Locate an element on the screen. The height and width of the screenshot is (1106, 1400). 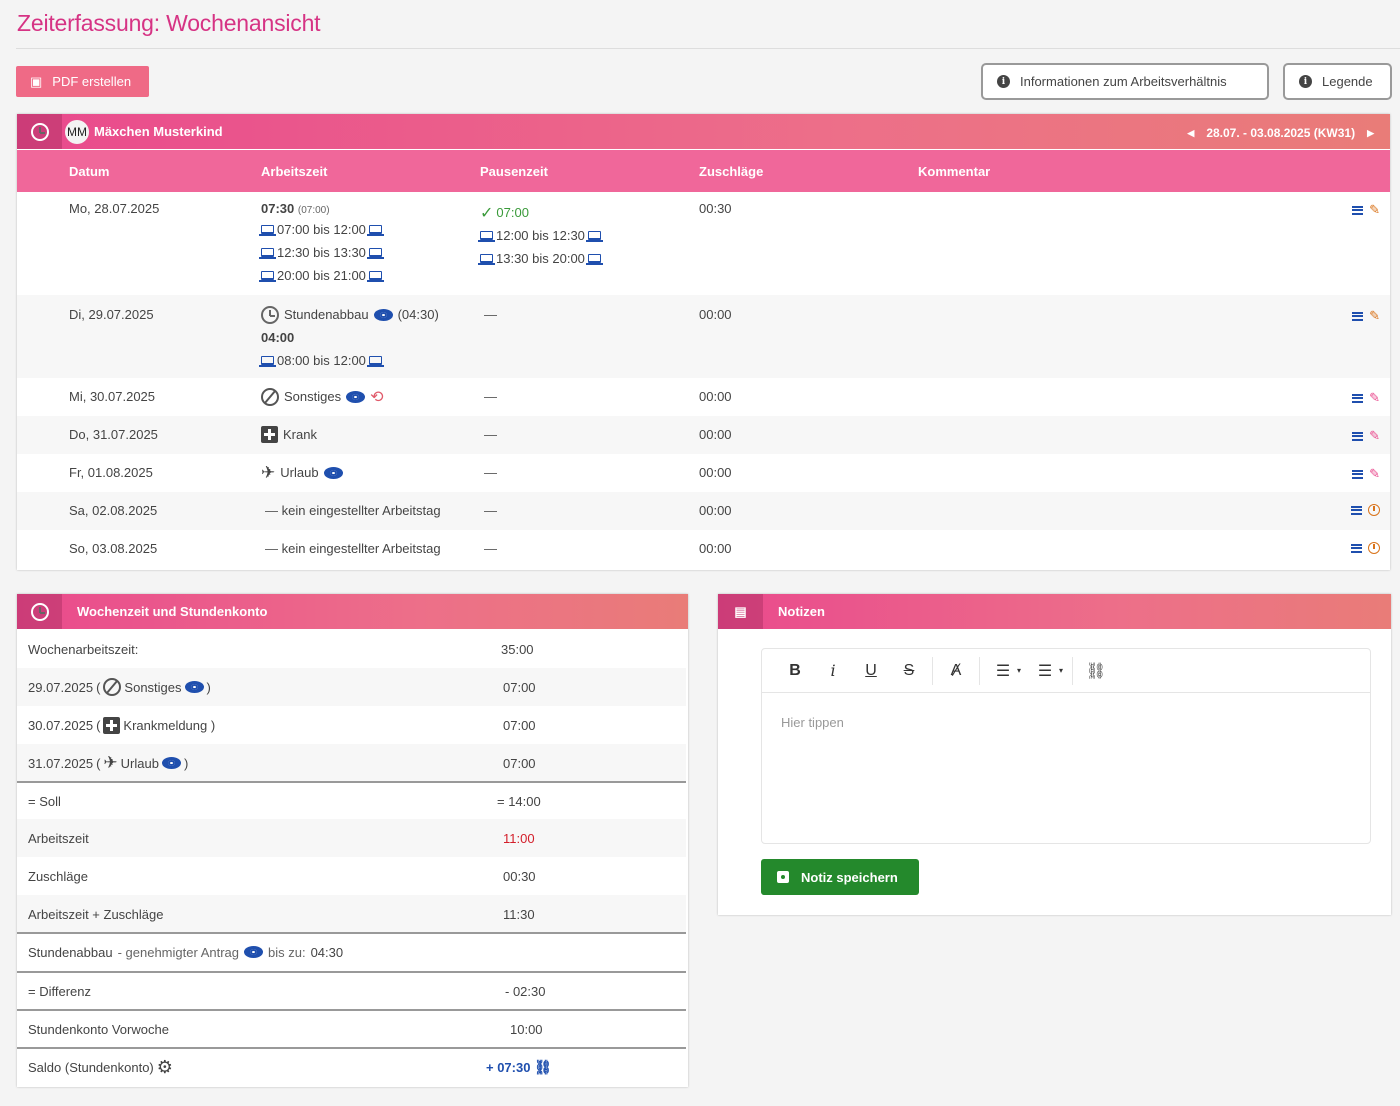
work-span: 12:30 bis 13:30 is located at coordinates (321, 252).